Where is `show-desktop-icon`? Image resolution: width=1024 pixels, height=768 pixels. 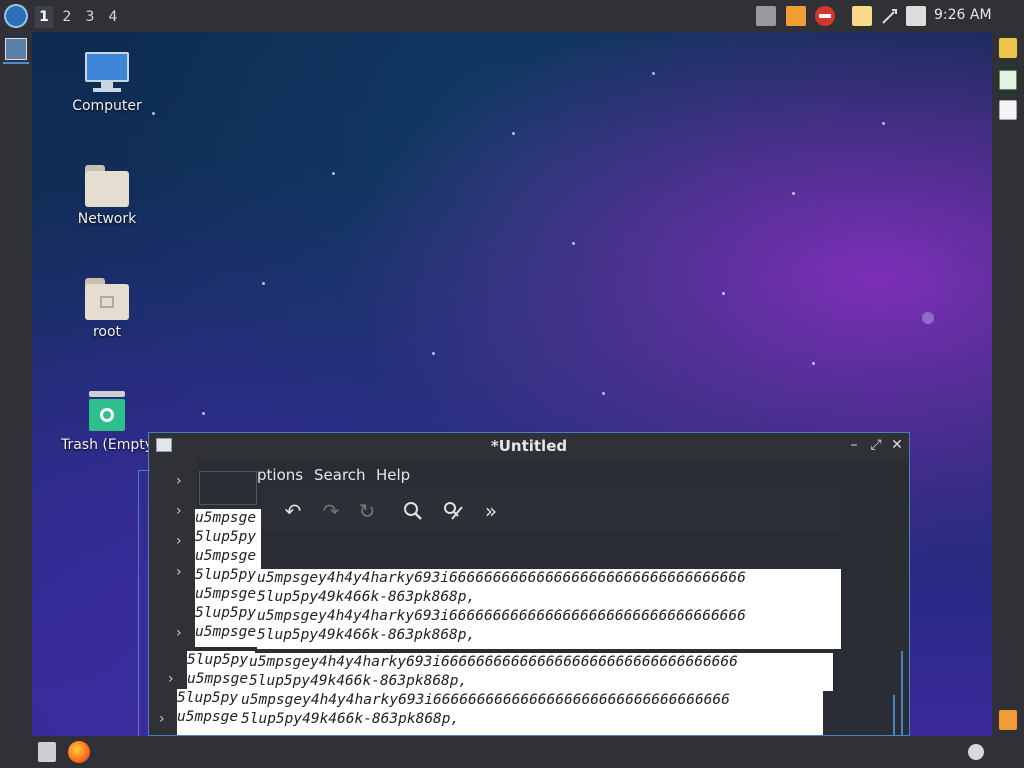
show-desktop-icon is located at coordinates (47, 752).